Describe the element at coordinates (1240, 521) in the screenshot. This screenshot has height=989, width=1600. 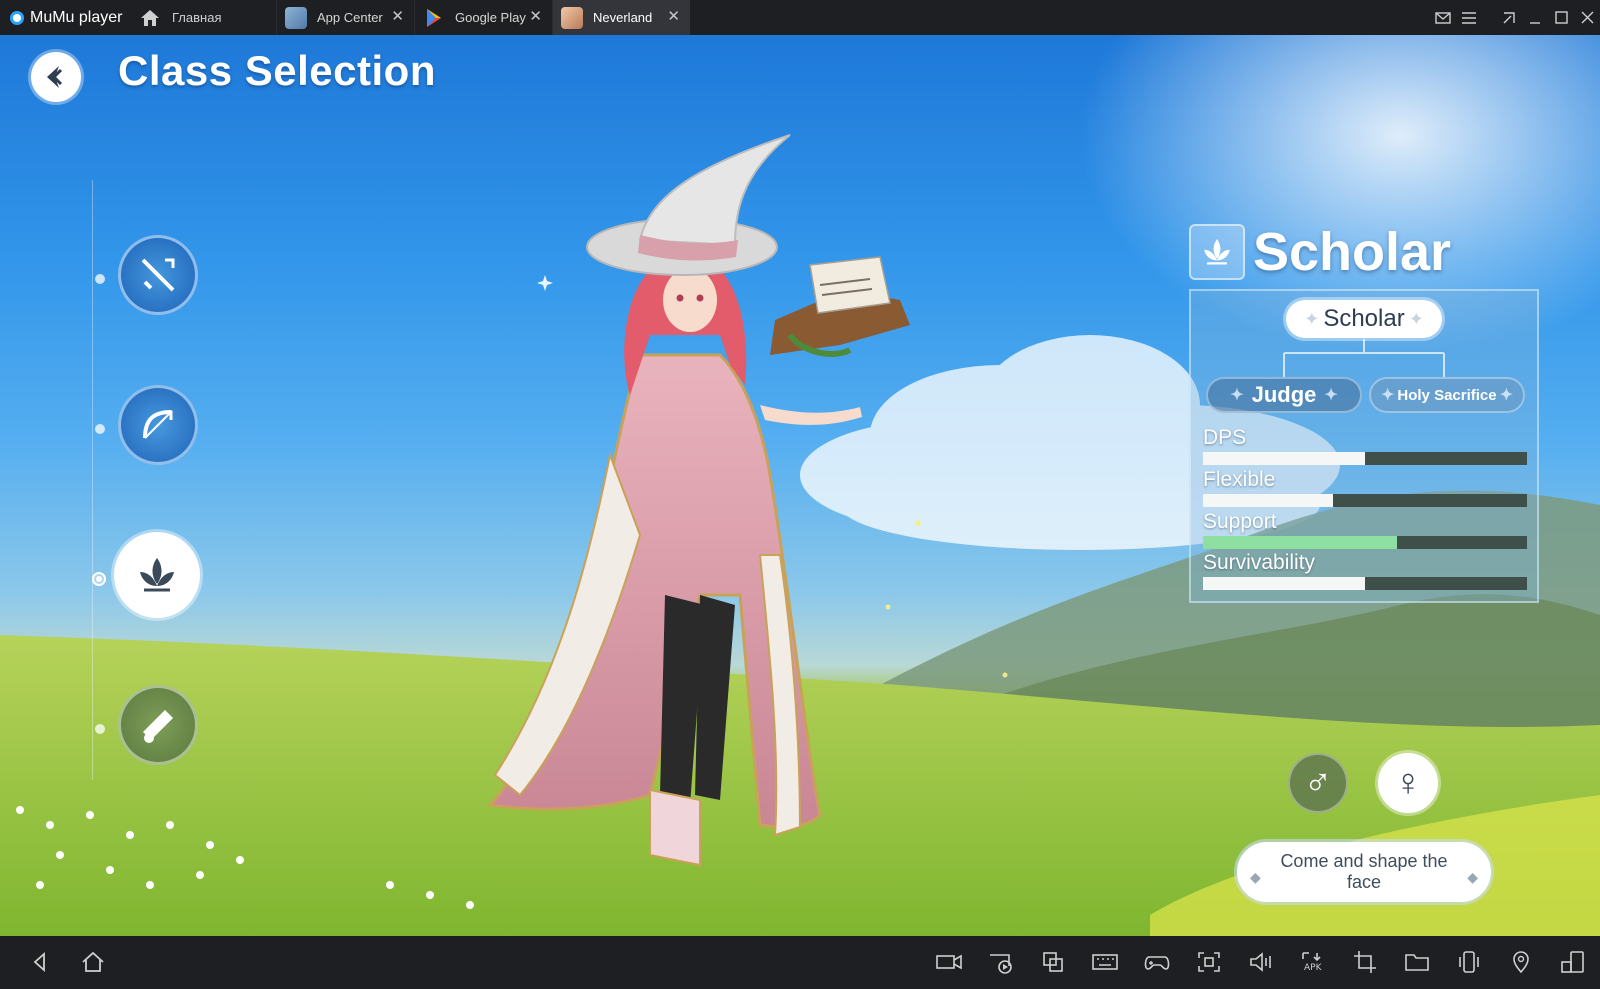
I see `stat-label: Support` at that location.